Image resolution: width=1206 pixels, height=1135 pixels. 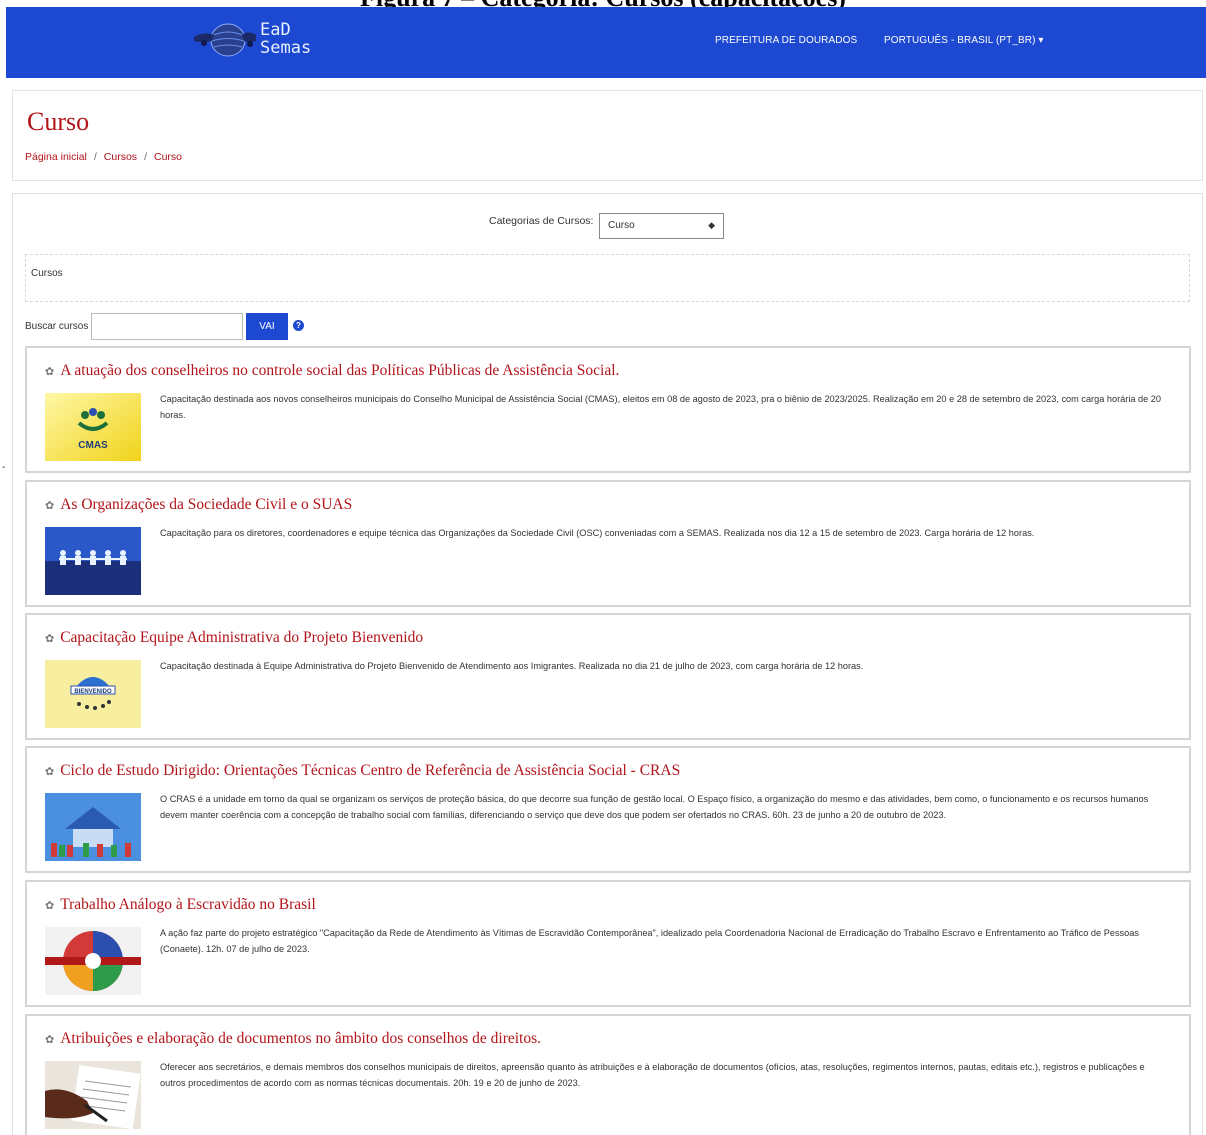 I want to click on breadcrumb: Página inicial / Cursos / Curso, so click(x=103, y=157).